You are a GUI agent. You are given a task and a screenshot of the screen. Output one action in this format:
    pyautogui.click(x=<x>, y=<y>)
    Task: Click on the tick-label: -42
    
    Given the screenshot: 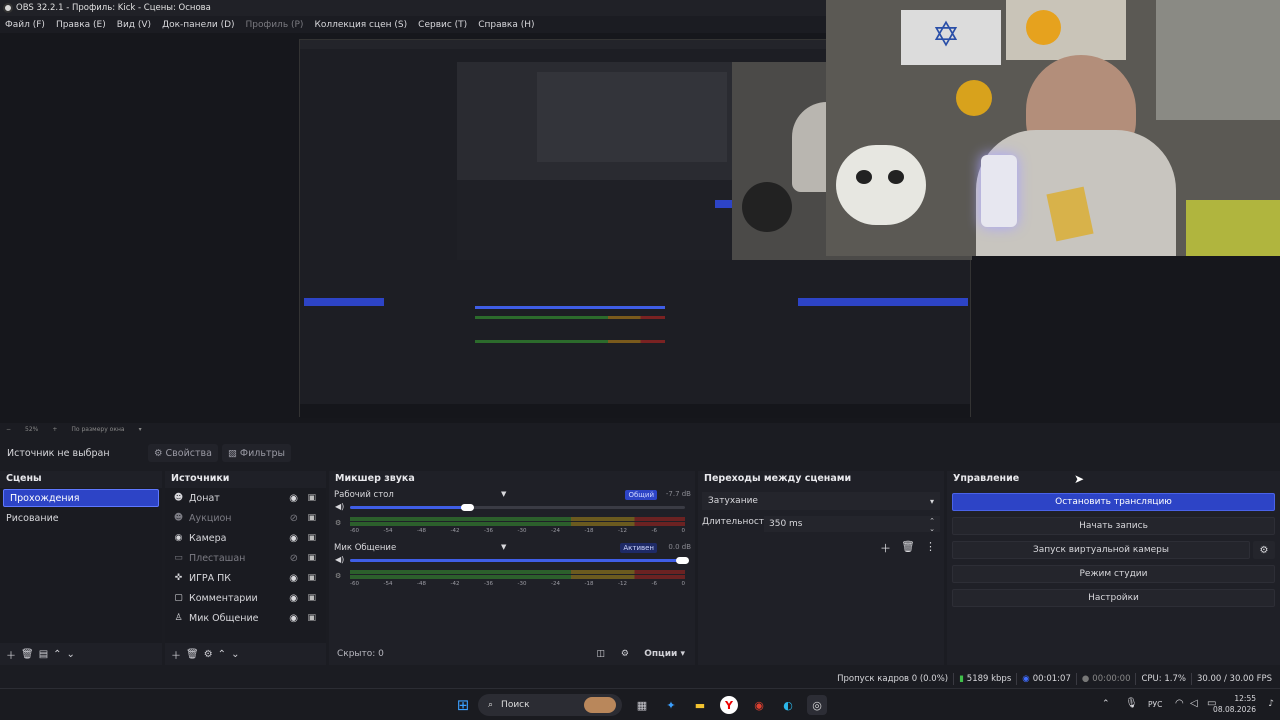 What is the action you would take?
    pyautogui.click(x=455, y=531)
    